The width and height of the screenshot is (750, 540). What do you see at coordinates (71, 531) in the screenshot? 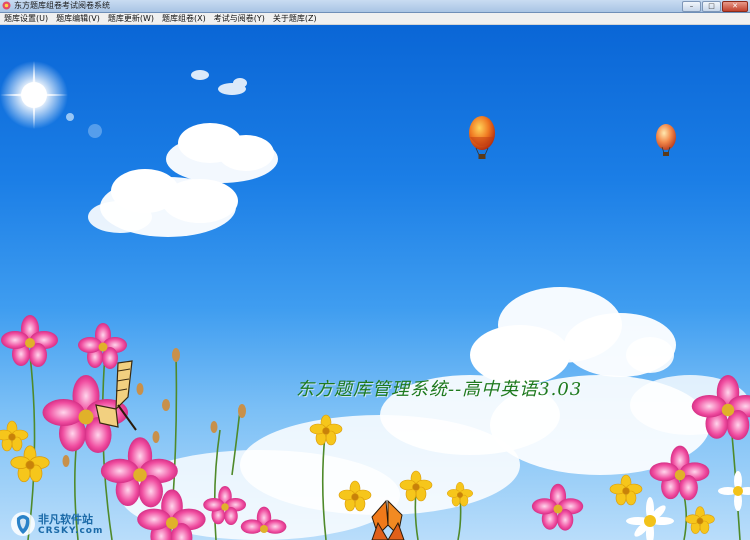
I see `watermark-sub: CRSKY.com` at bounding box center [71, 531].